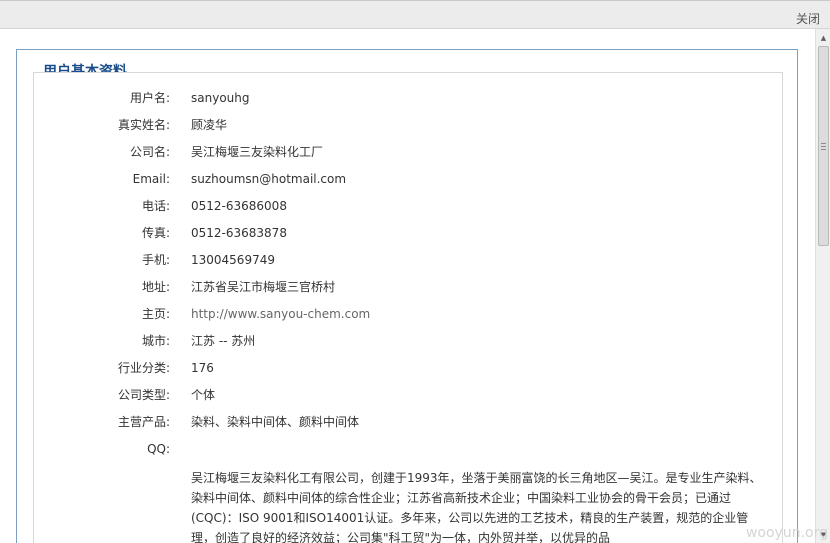  Describe the element at coordinates (155, 260) in the screenshot. I see `field-label: 手机:` at that location.